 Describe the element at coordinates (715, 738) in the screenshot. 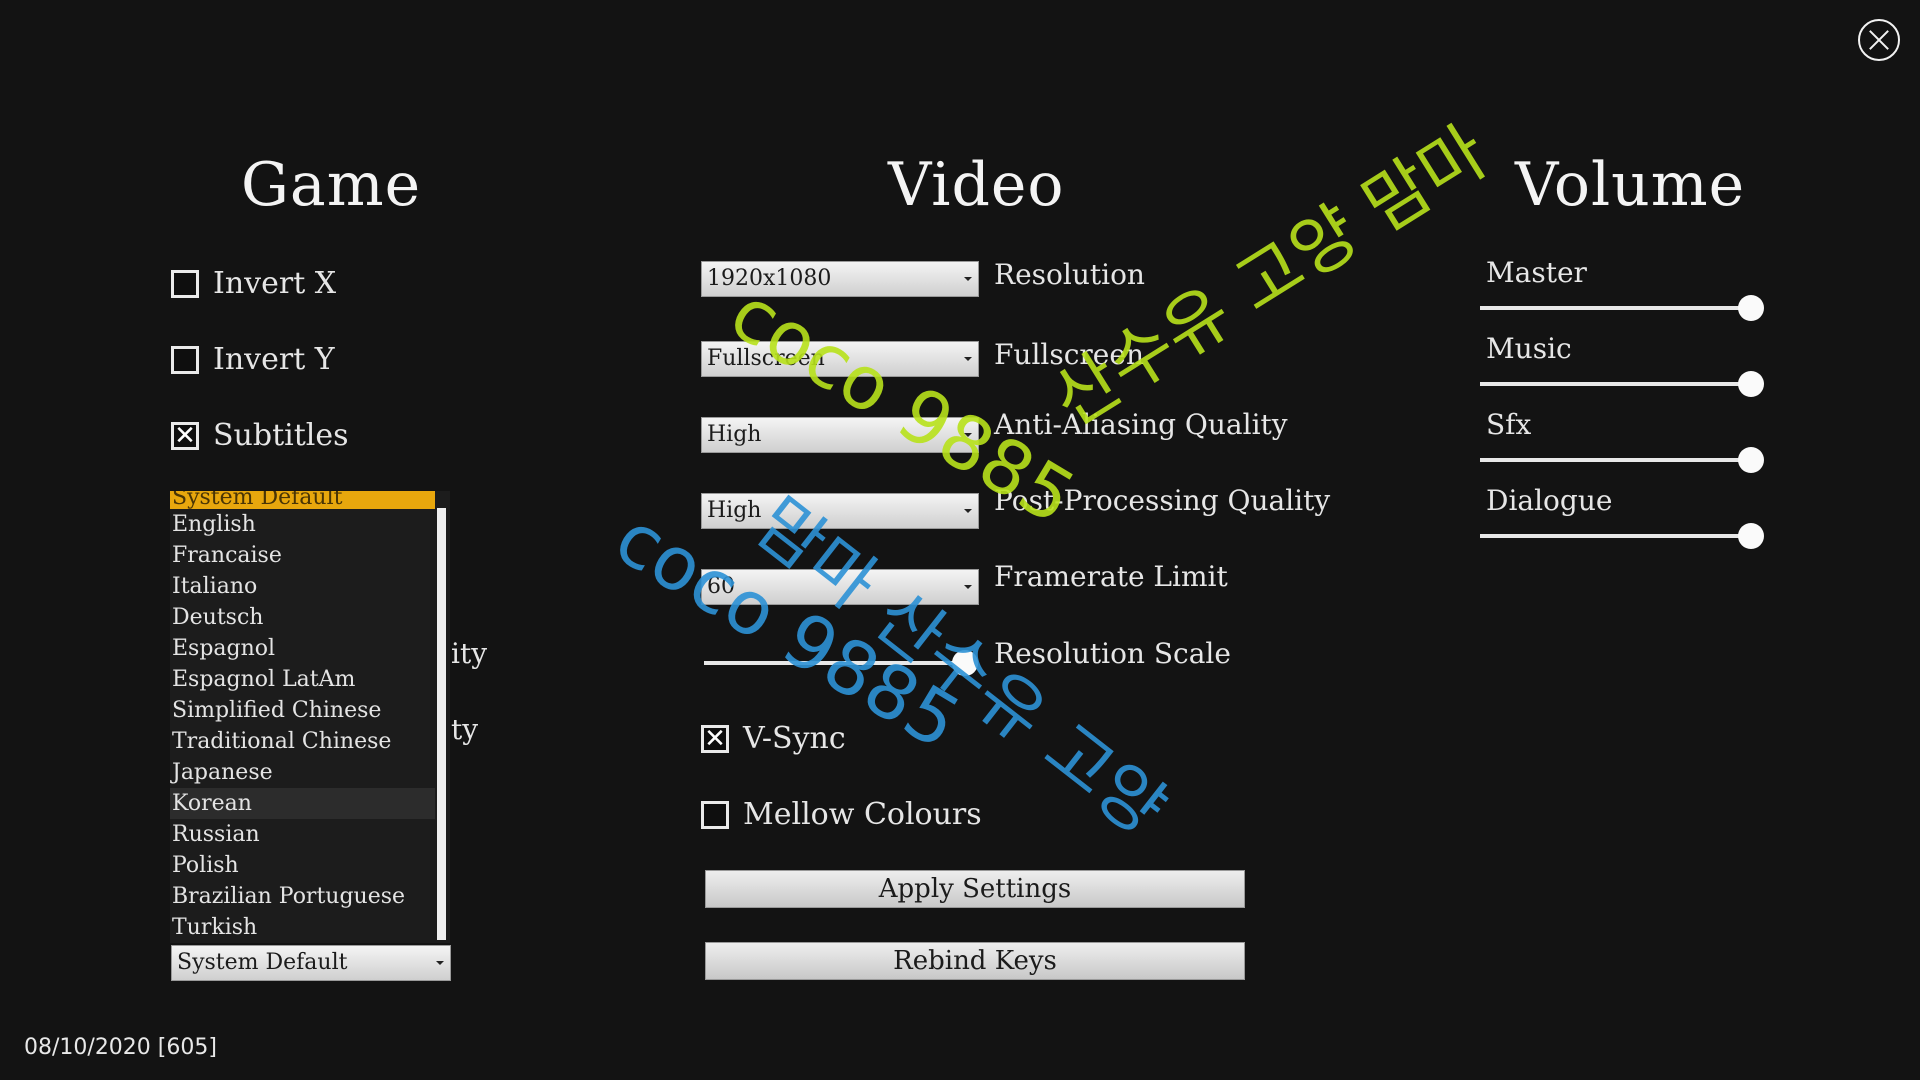

I see `vsync-checkbox: ✕` at that location.